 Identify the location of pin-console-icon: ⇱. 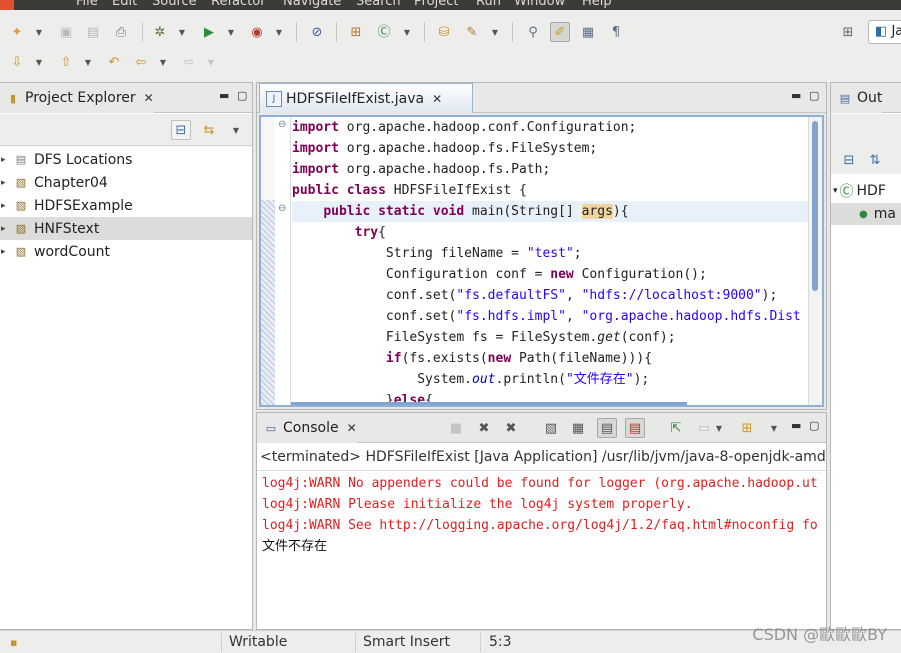
(676, 428).